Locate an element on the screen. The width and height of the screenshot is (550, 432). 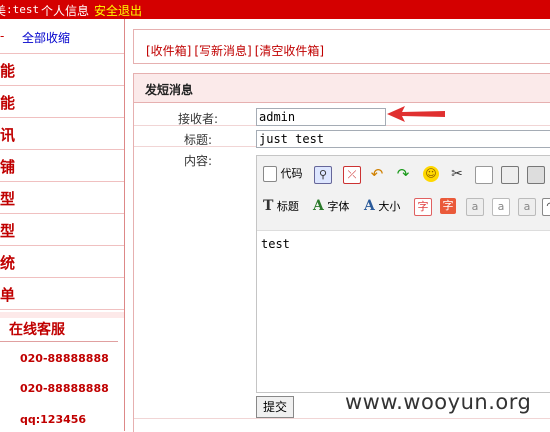
text-color-icon: 字 is located at coordinates (423, 207).